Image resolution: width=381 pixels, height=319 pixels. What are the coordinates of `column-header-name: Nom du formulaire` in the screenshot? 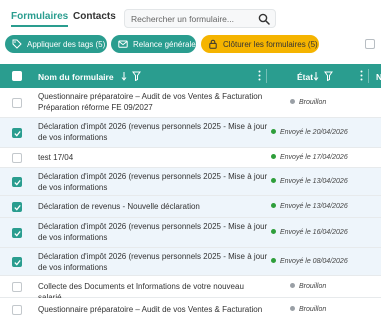 It's located at (76, 77).